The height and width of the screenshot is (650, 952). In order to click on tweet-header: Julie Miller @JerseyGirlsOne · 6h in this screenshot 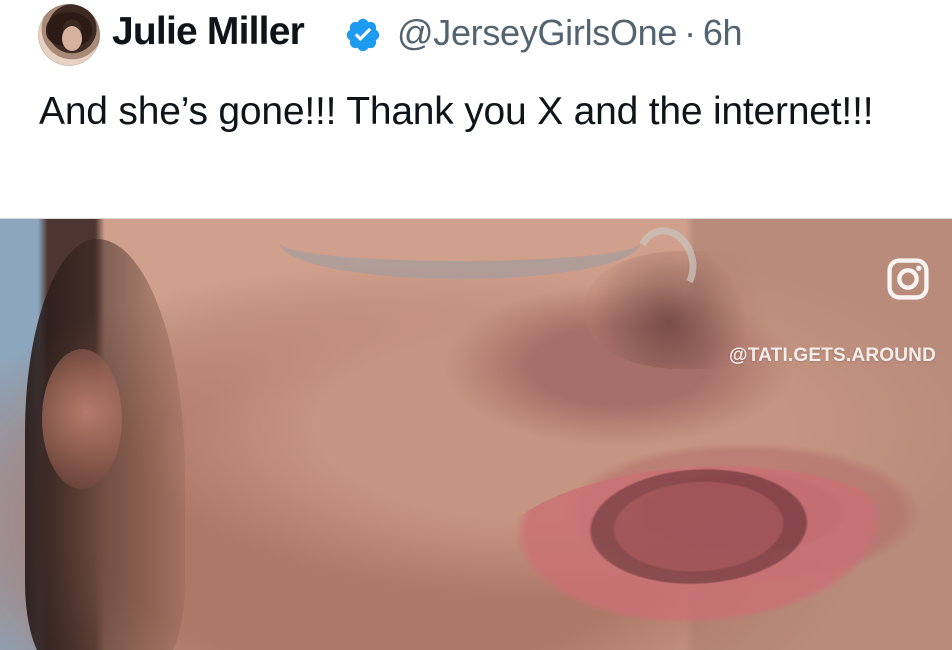, I will do `click(476, 33)`.